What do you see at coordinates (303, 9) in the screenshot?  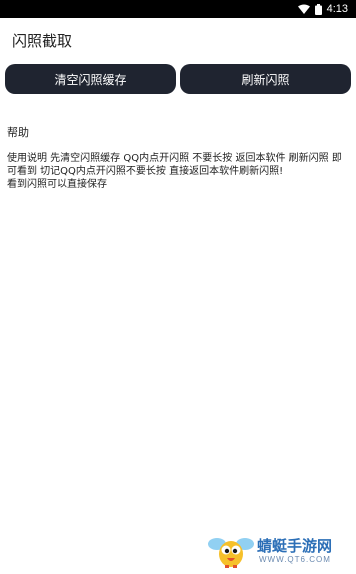 I see `wifi-icon` at bounding box center [303, 9].